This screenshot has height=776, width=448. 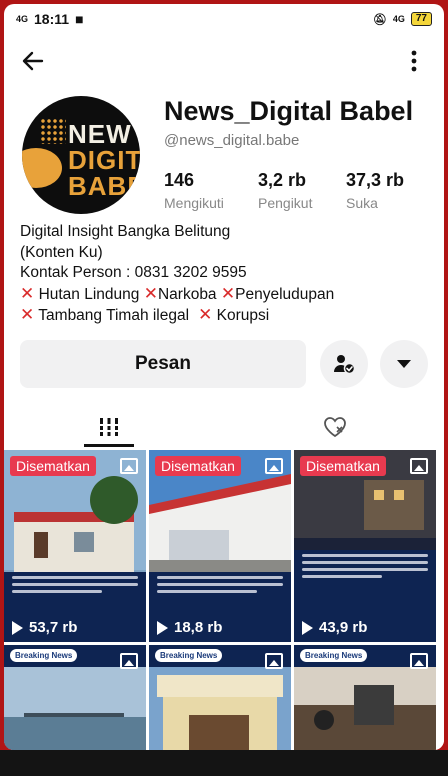 What do you see at coordinates (343, 627) in the screenshot?
I see `view-count-value: 43,9 rb` at bounding box center [343, 627].